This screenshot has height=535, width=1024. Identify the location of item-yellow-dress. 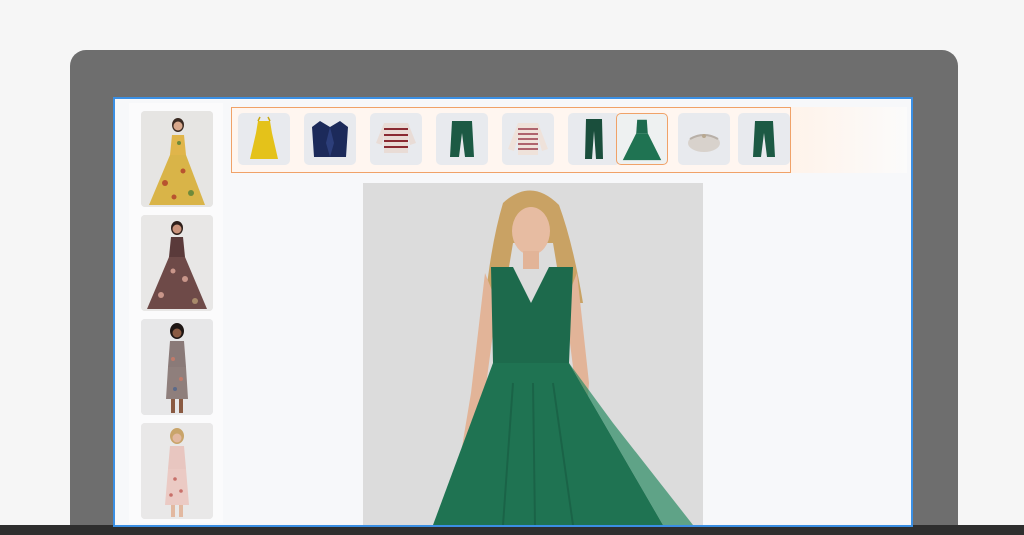
(264, 139).